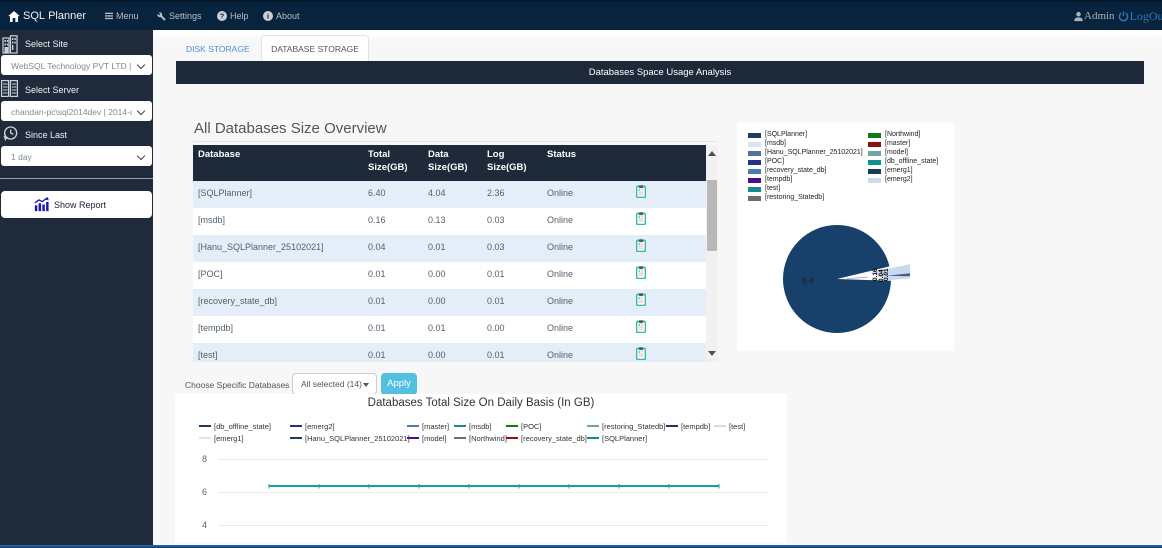 The image size is (1162, 548). What do you see at coordinates (808, 281) in the screenshot?
I see `svg-text: 6.4` at bounding box center [808, 281].